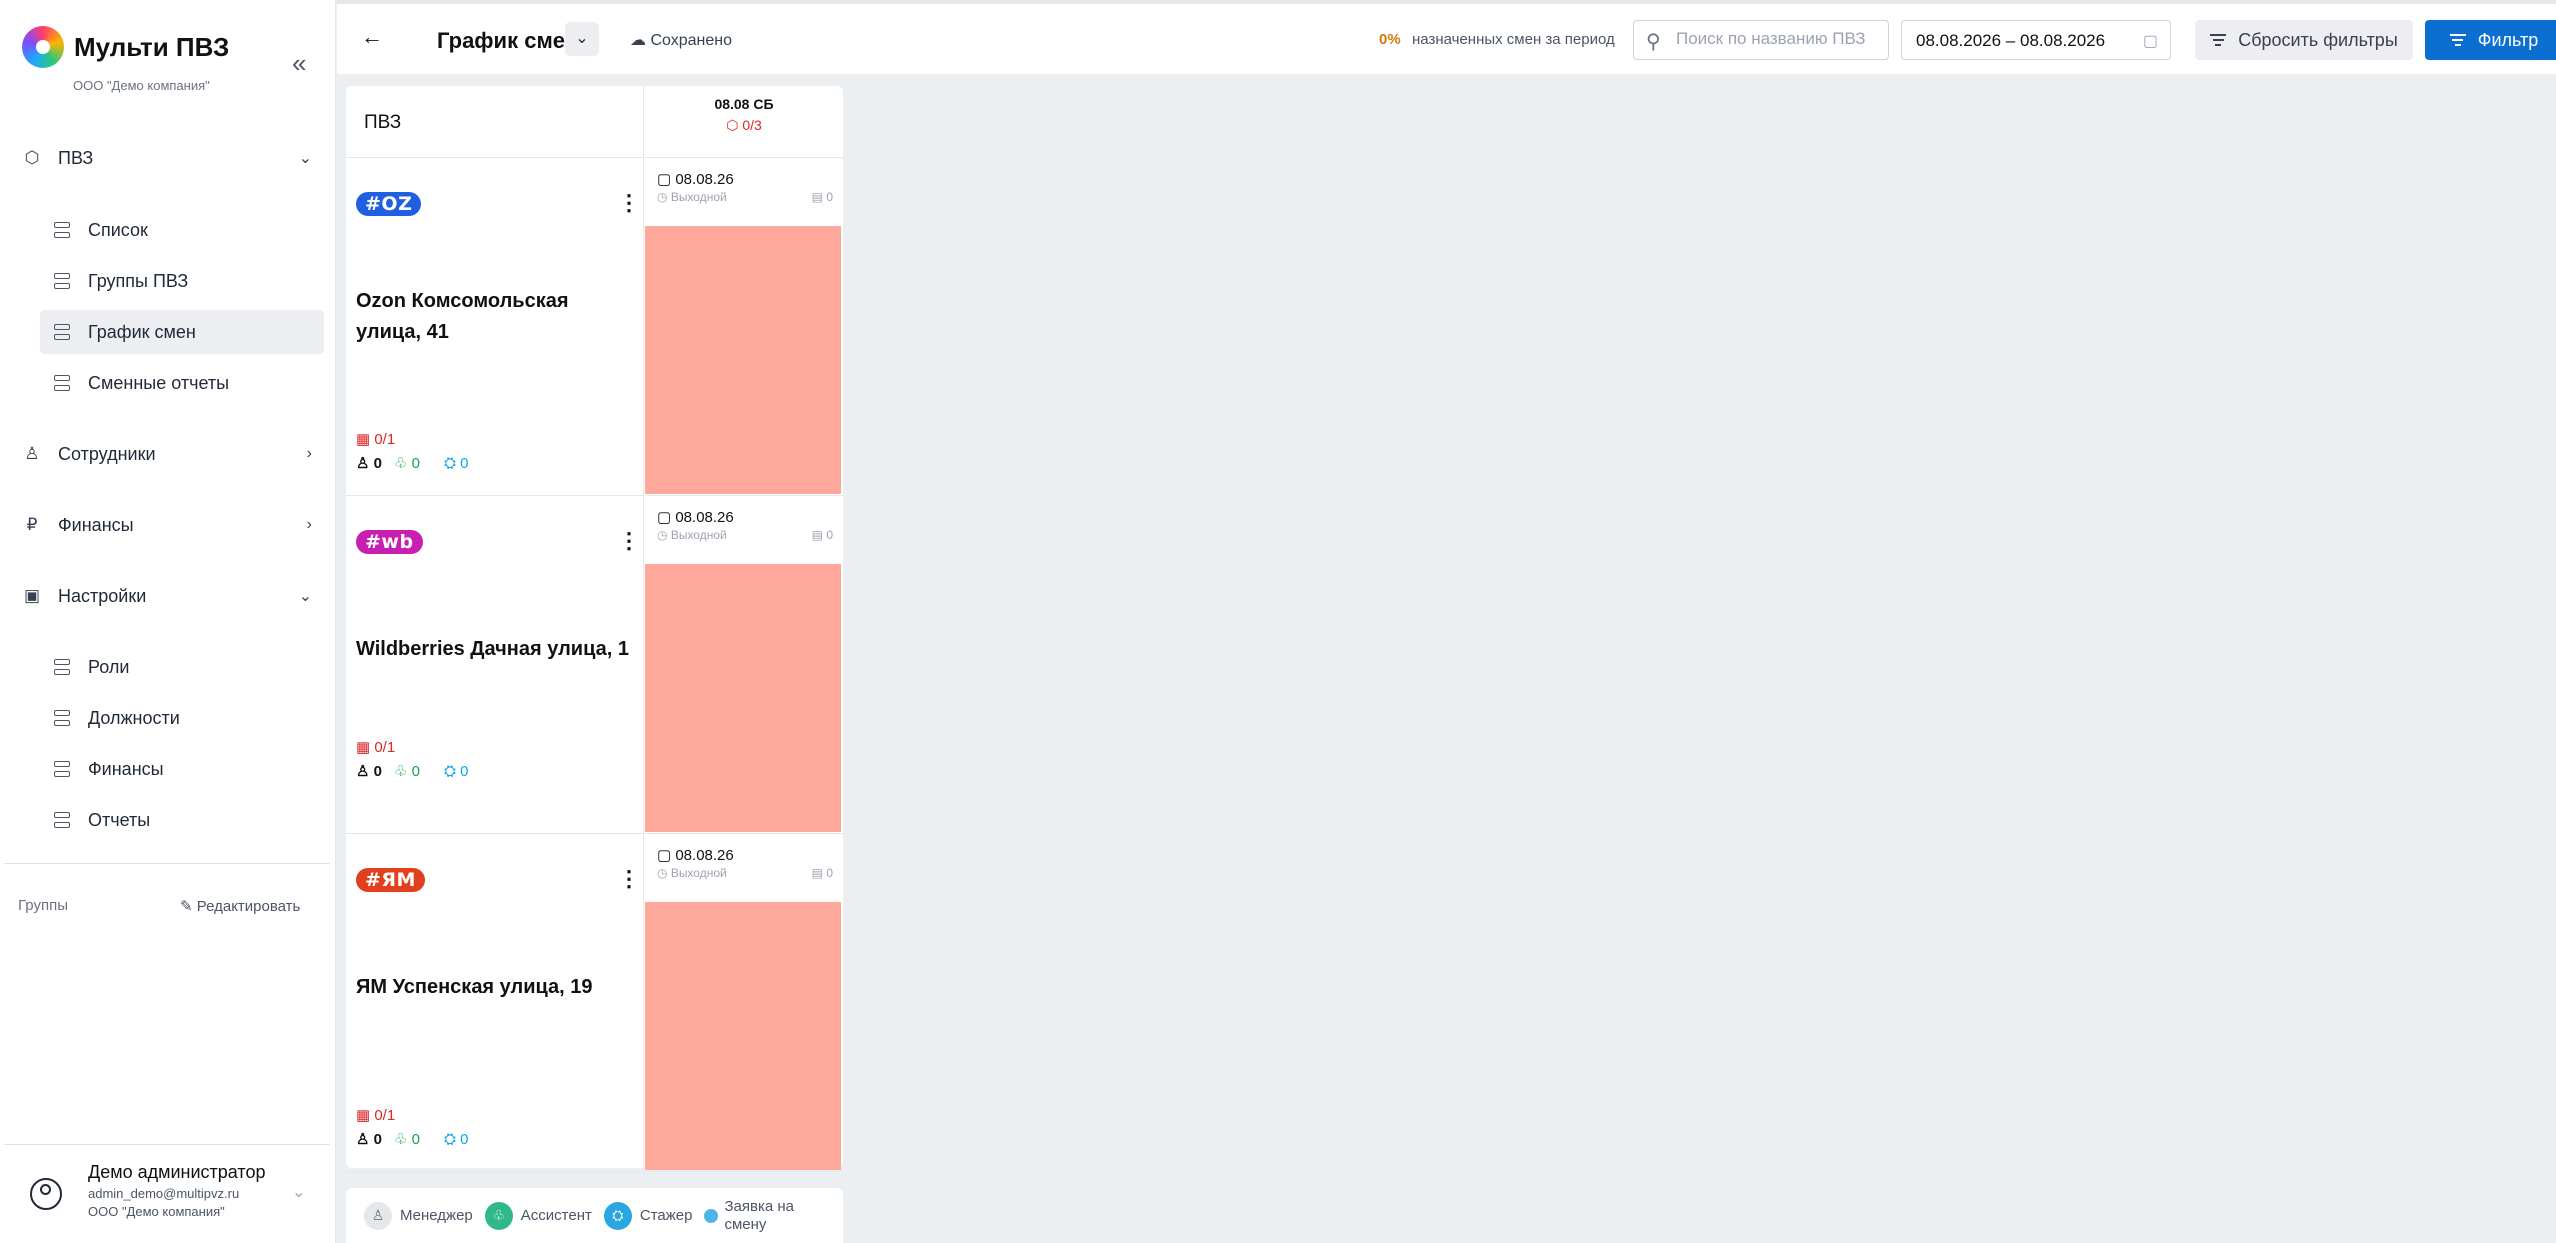 The height and width of the screenshot is (1243, 2556). Describe the element at coordinates (167, 596) in the screenshot. I see `nav-group-settings: ▣ Настройки ⌄` at that location.